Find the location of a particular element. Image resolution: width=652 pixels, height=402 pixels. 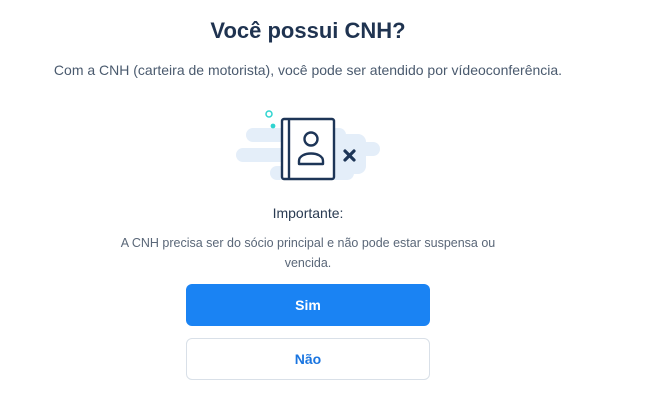

cnh-illustration is located at coordinates (308, 146).